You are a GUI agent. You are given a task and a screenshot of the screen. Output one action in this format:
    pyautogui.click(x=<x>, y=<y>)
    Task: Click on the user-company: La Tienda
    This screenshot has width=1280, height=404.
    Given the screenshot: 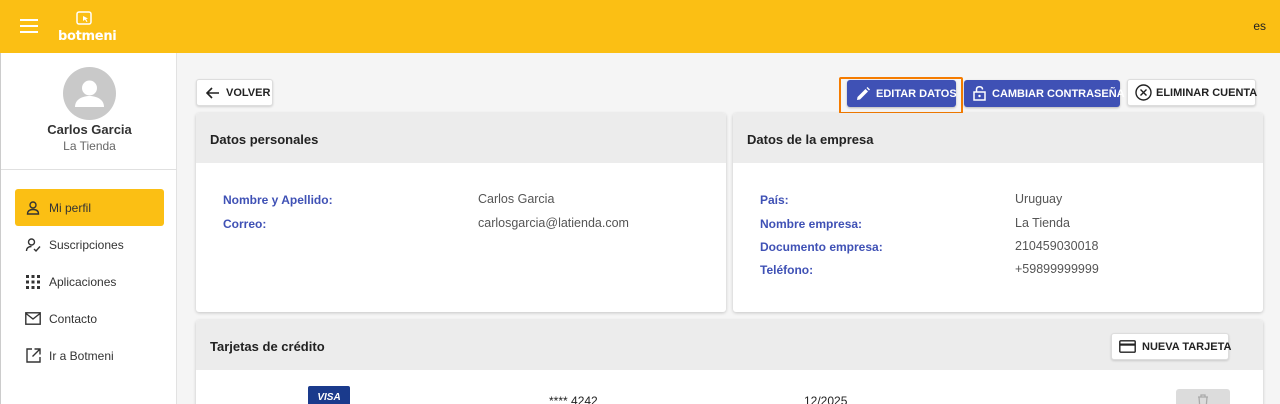 What is the action you would take?
    pyautogui.click(x=89, y=146)
    